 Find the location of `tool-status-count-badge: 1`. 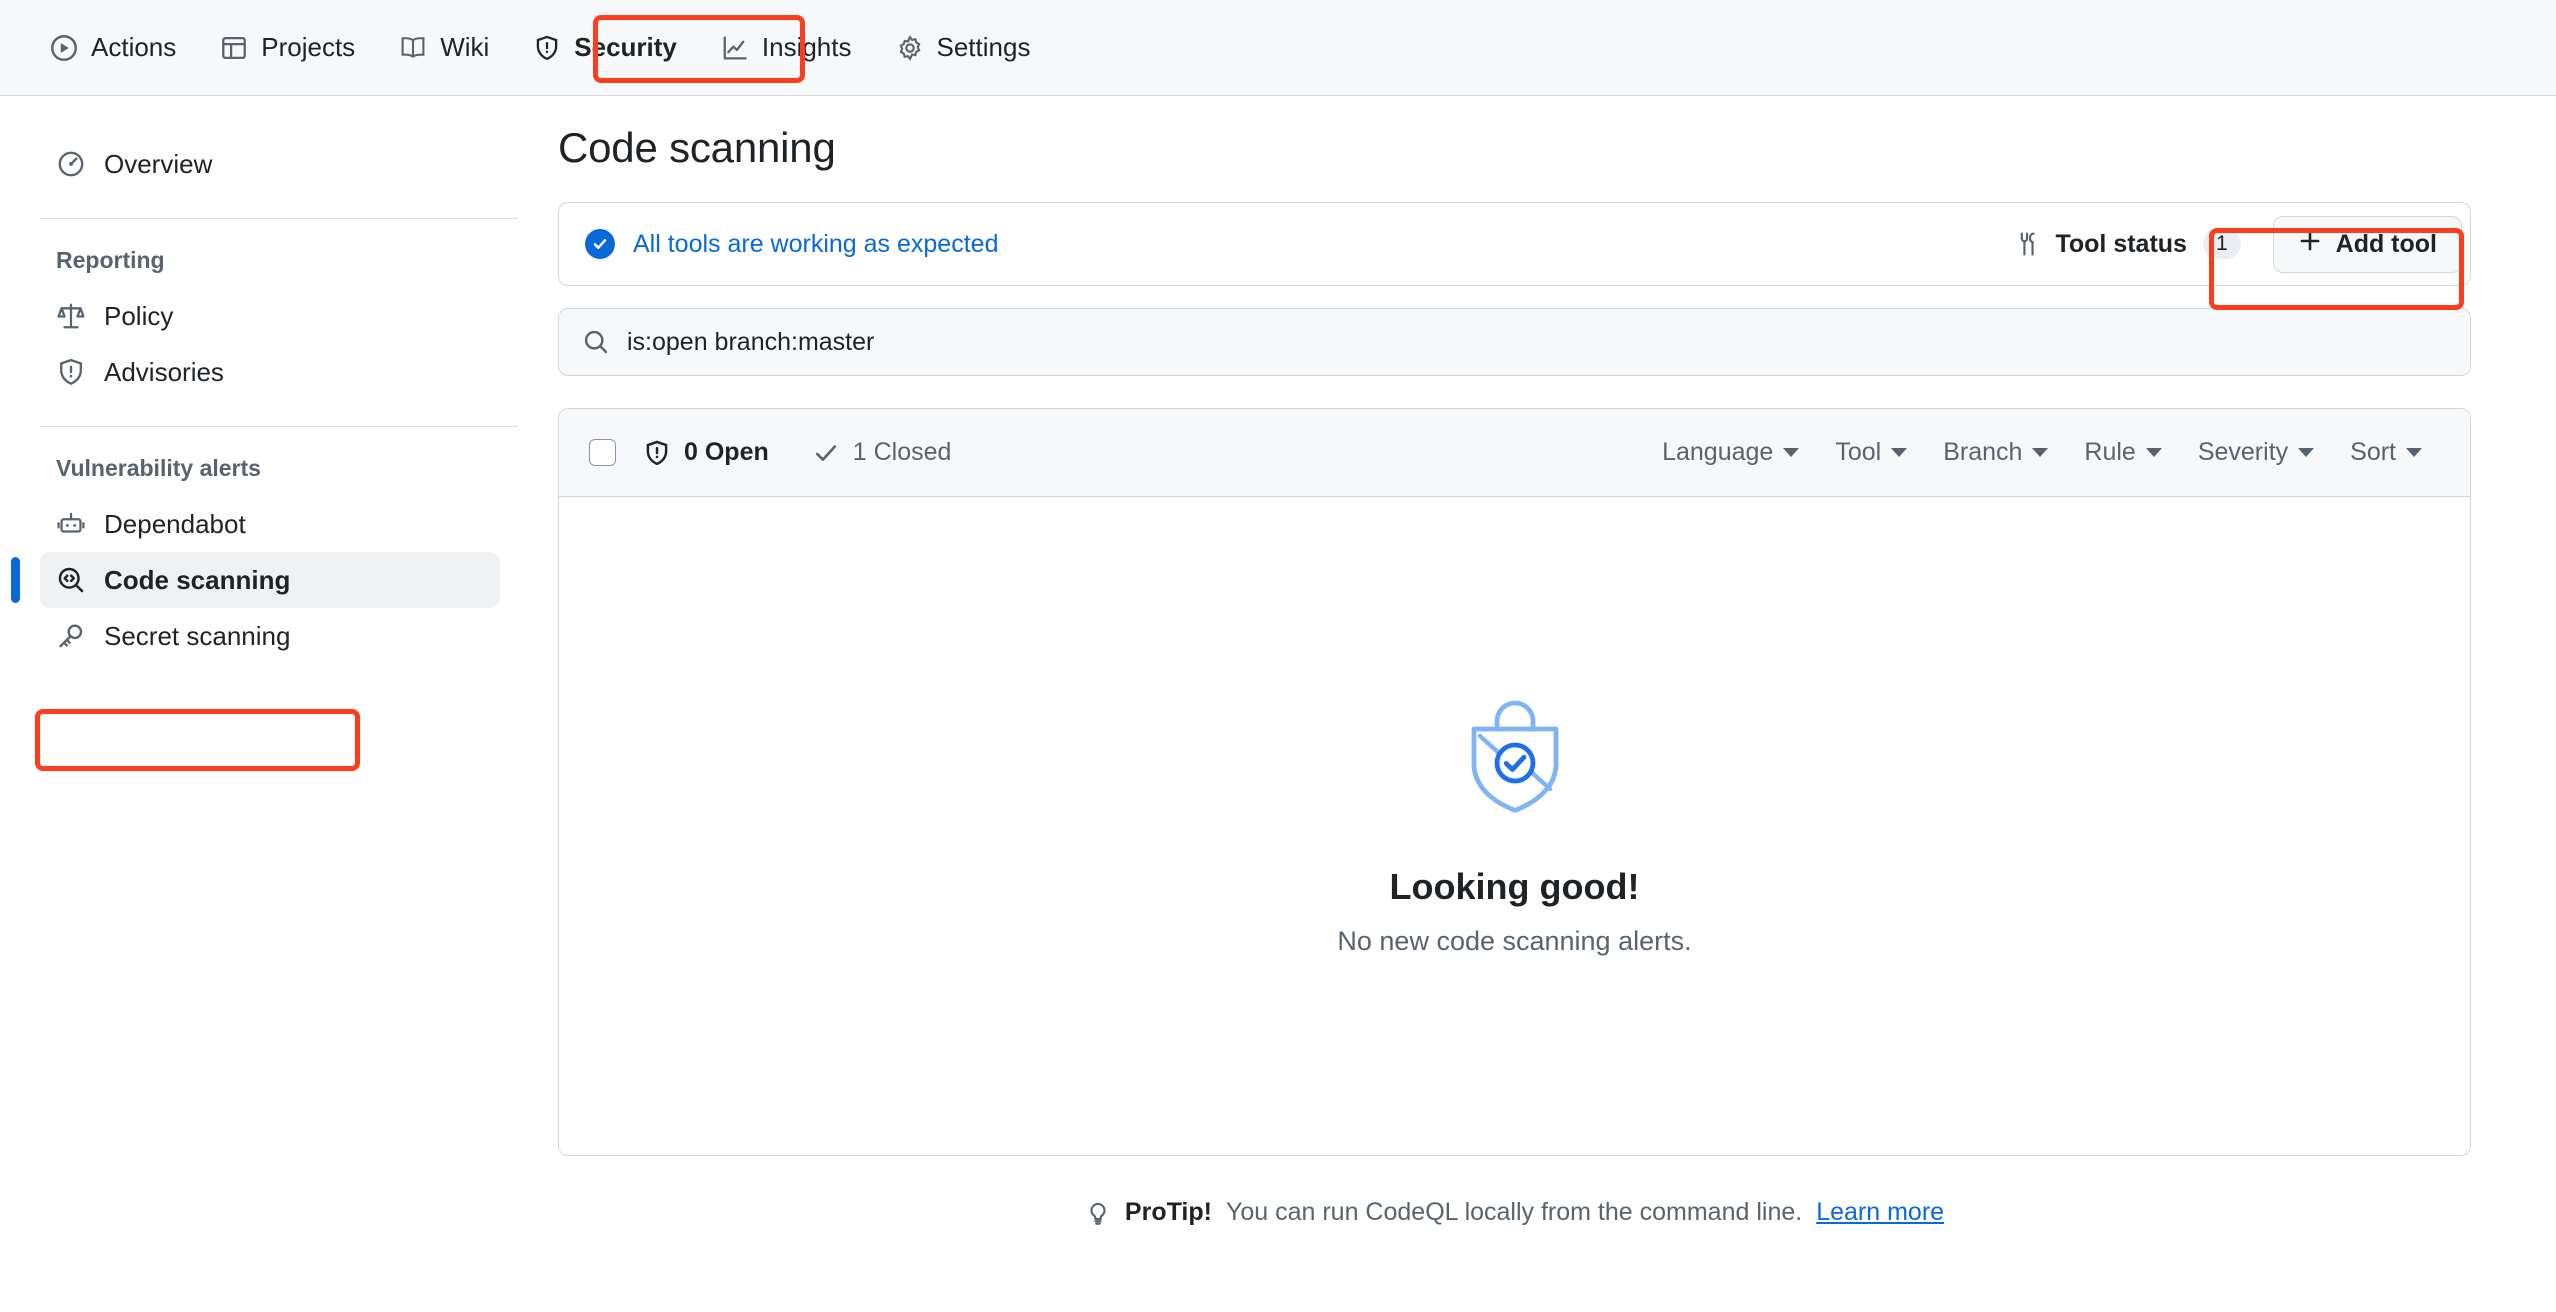

tool-status-count-badge: 1 is located at coordinates (2221, 244).